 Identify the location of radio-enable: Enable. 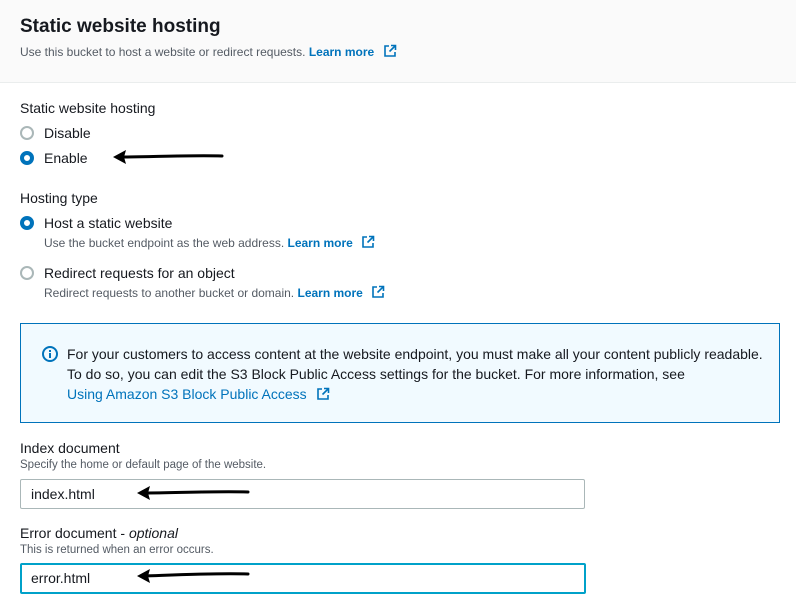
(54, 158).